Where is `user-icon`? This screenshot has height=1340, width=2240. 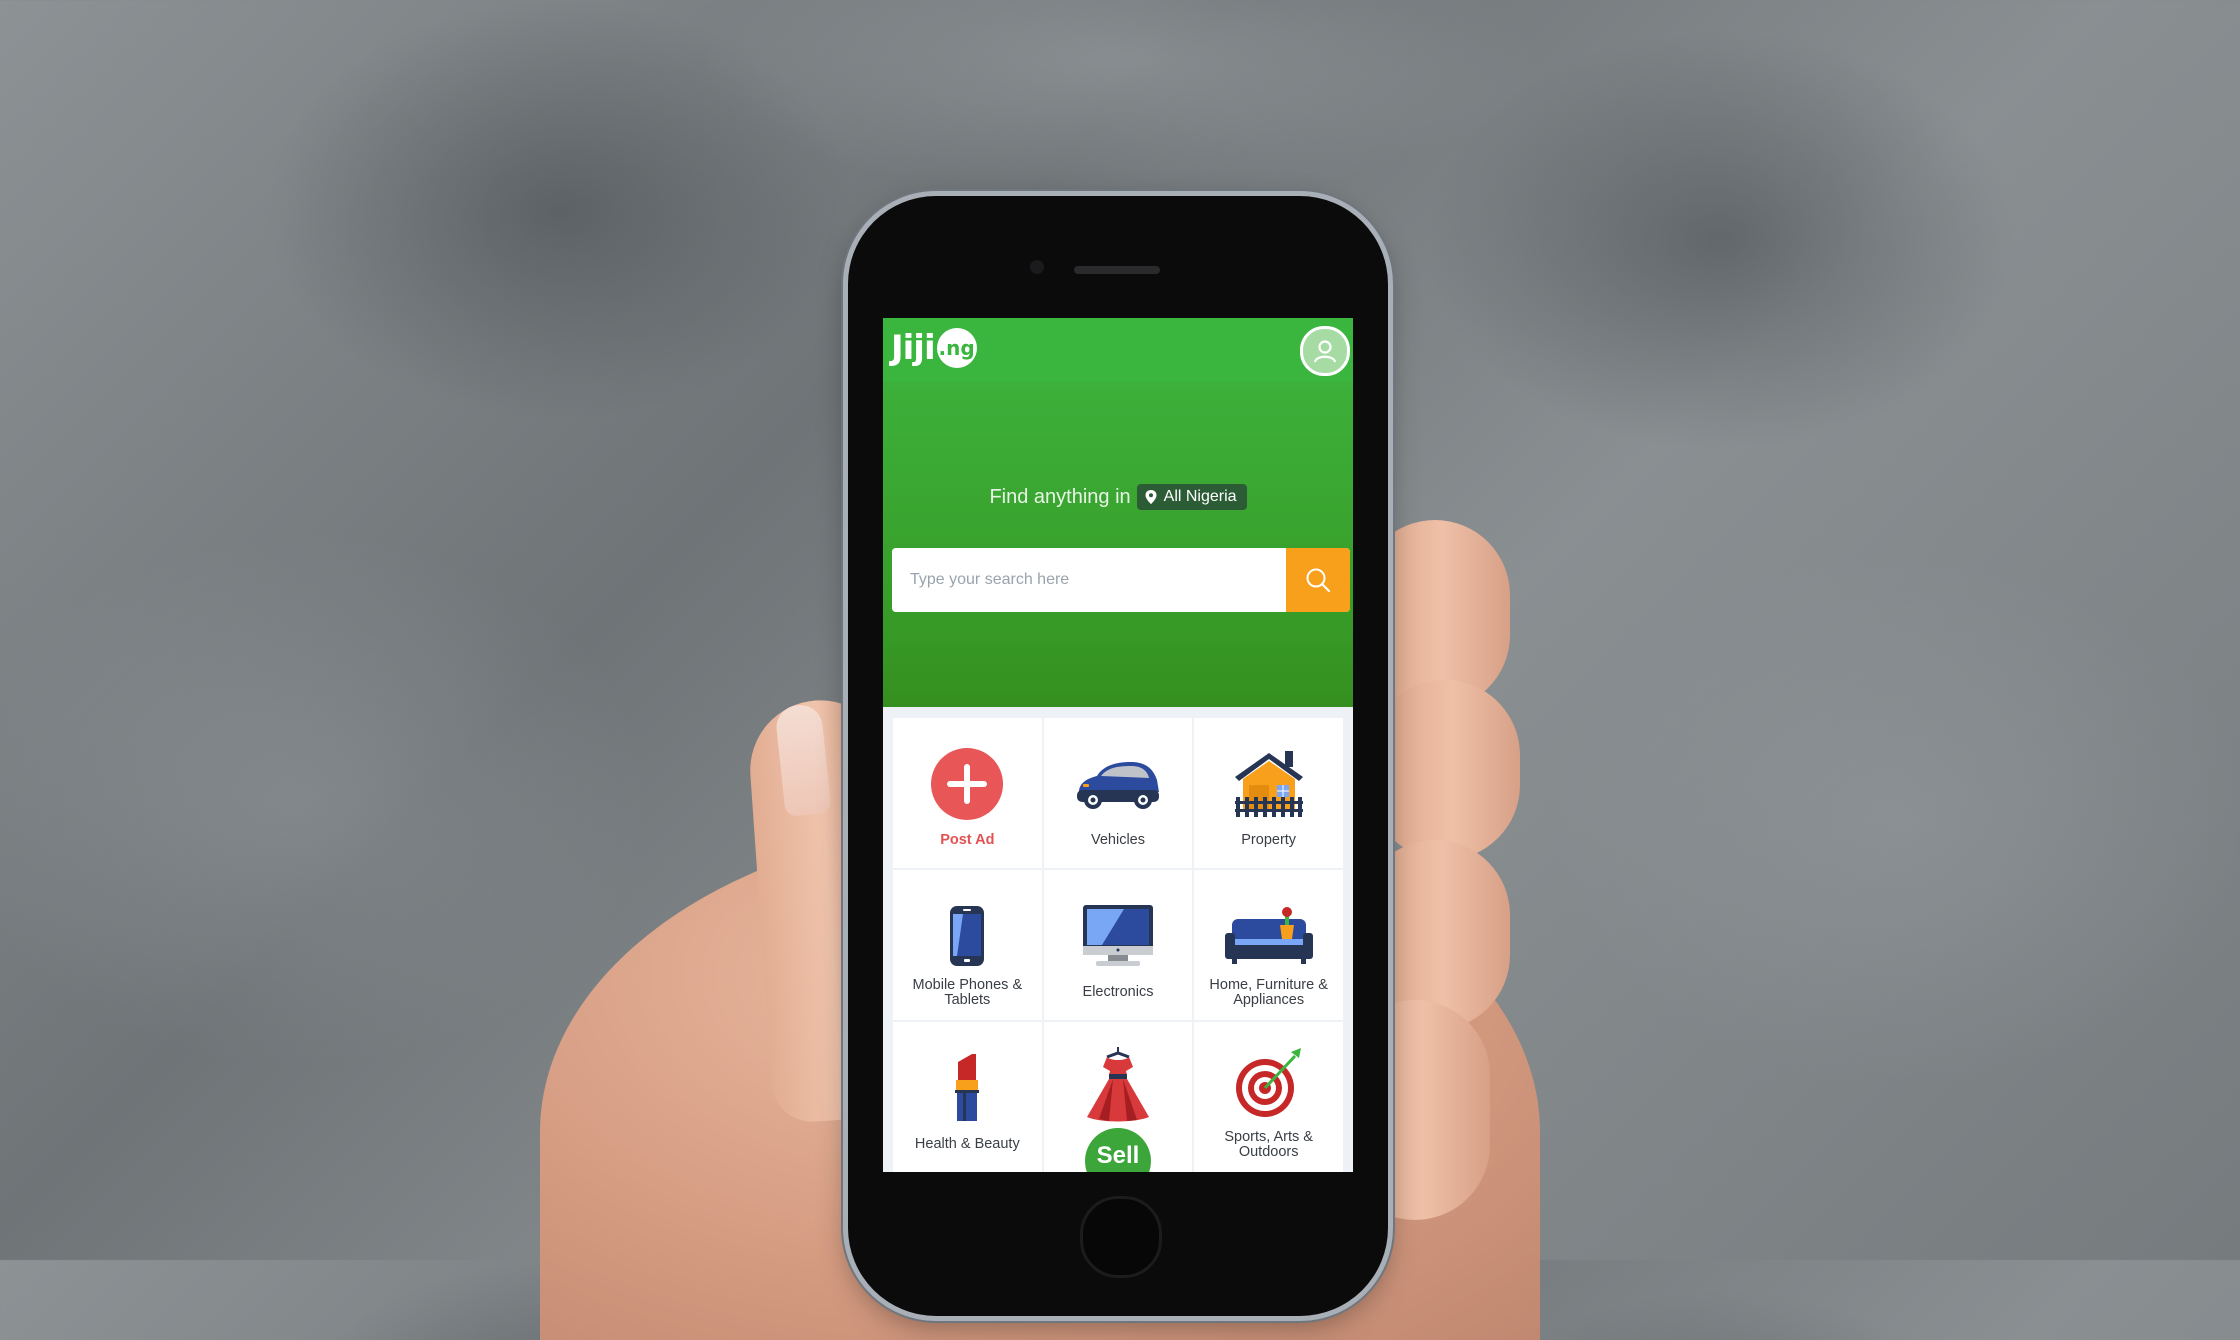
user-icon is located at coordinates (1325, 351).